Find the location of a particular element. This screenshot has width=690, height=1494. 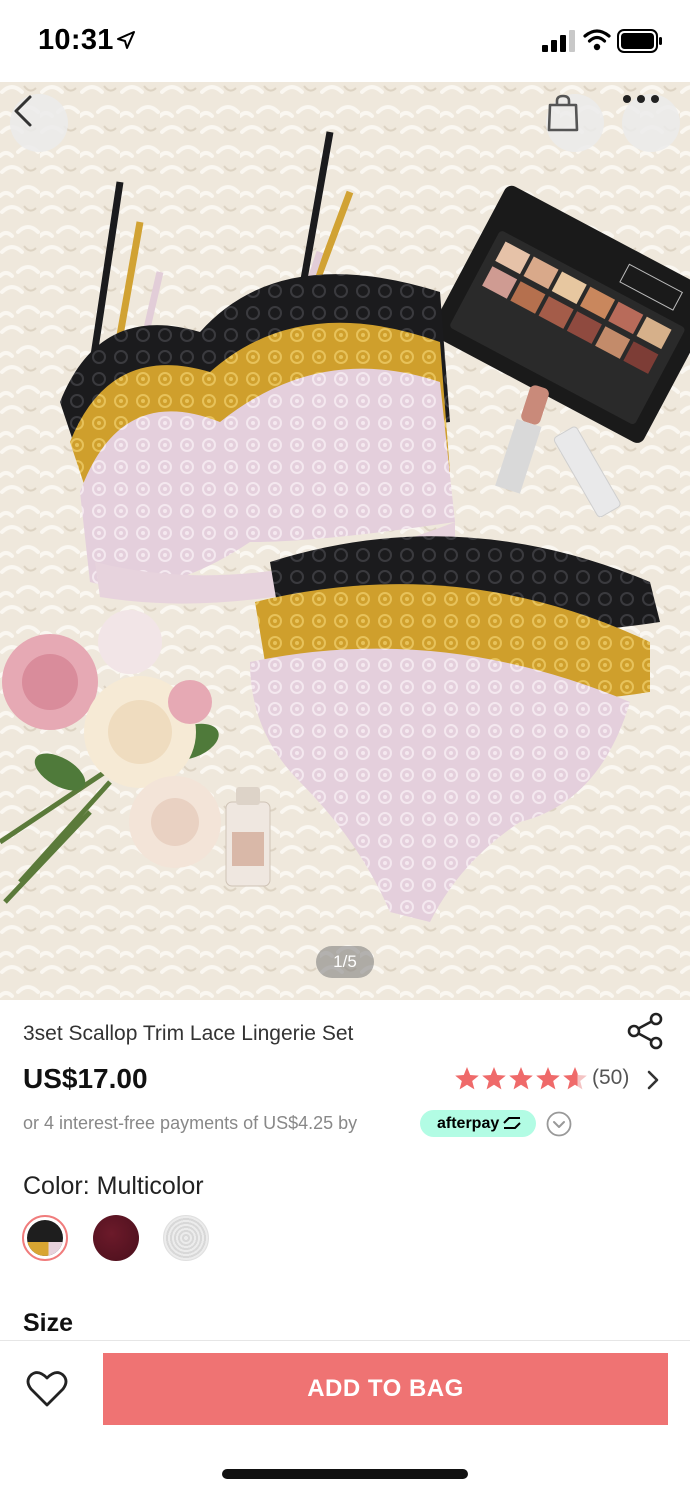

image-counter: 1/5 is located at coordinates (345, 962).